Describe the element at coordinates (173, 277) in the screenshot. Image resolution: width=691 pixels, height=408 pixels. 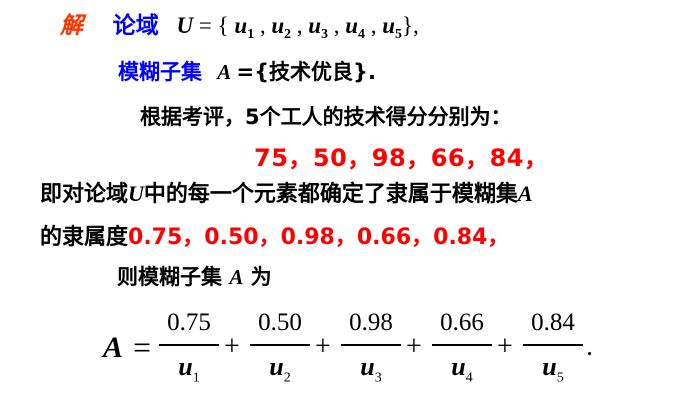
I see `result-pre: 则模糊子集` at that location.